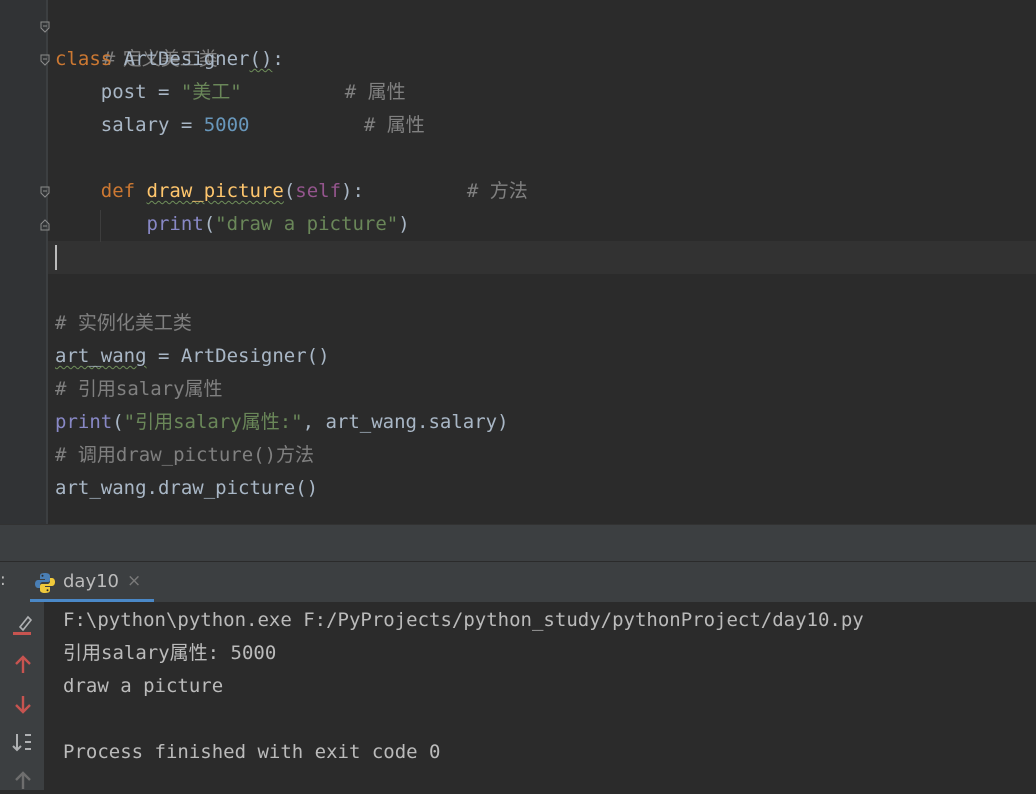  I want to click on code-line-11: art_wang = ArtDesigner(), so click(192, 356).